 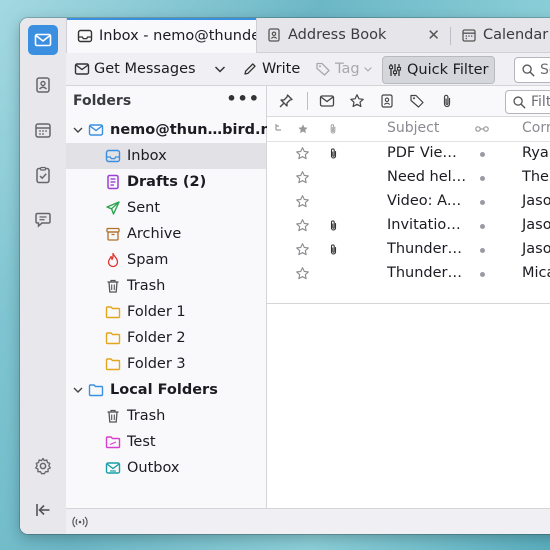 What do you see at coordinates (243, 98) in the screenshot?
I see `more-options-icon: •••` at bounding box center [243, 98].